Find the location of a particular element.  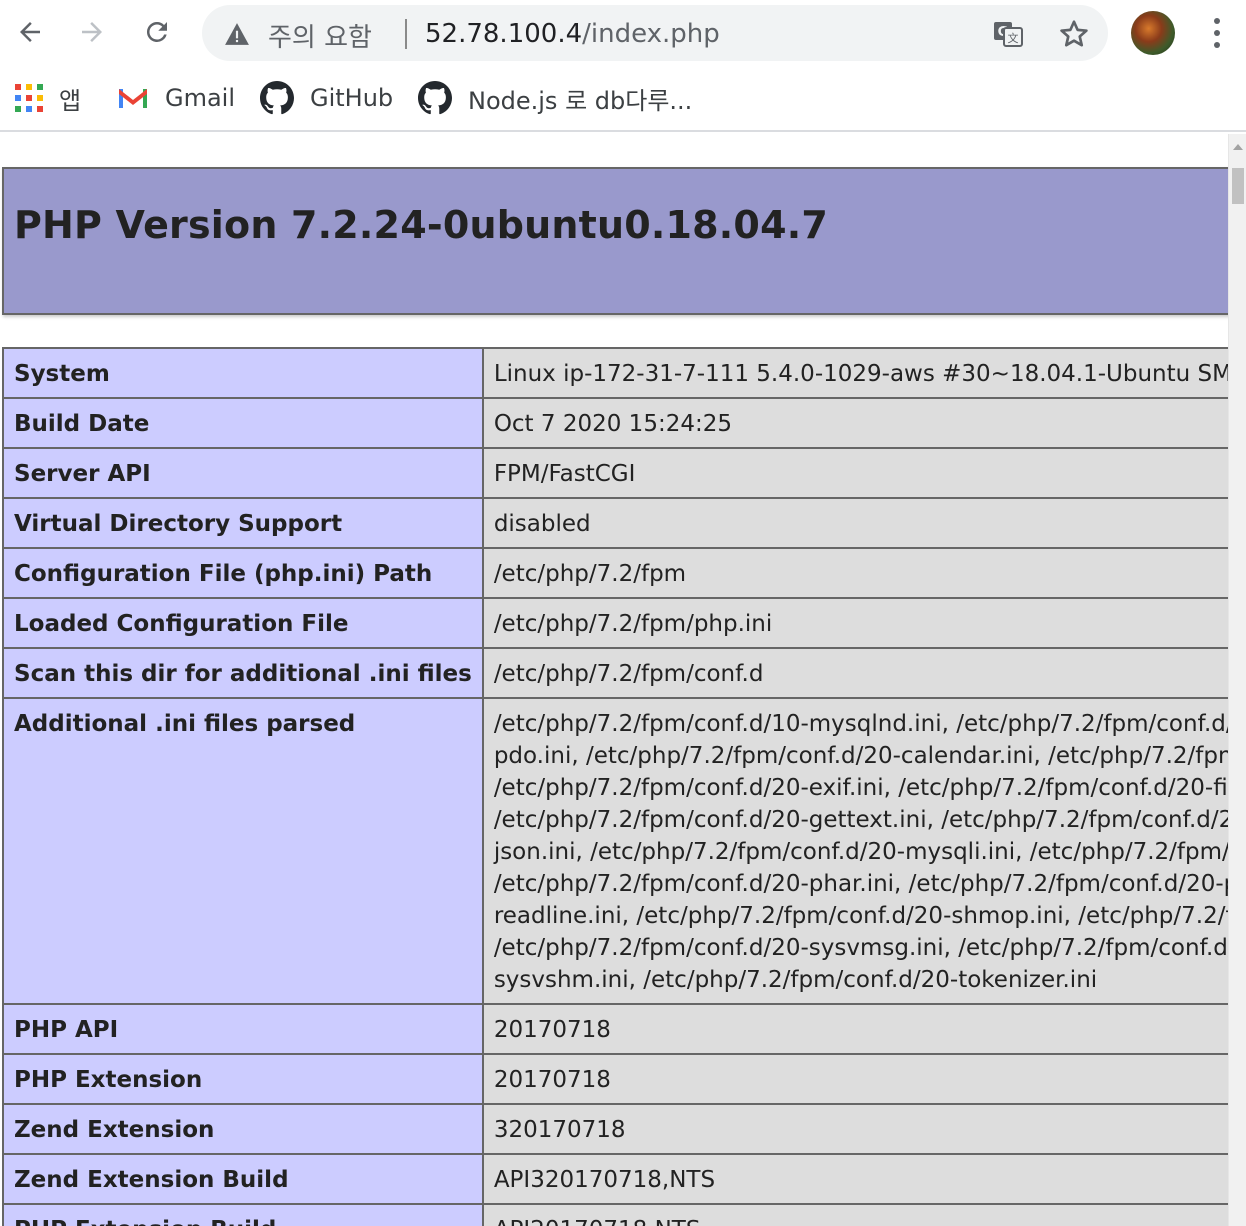

php-version-header: PHP Version 7.2.24-0ubuntu0.18.04.7 is located at coordinates (615, 241).